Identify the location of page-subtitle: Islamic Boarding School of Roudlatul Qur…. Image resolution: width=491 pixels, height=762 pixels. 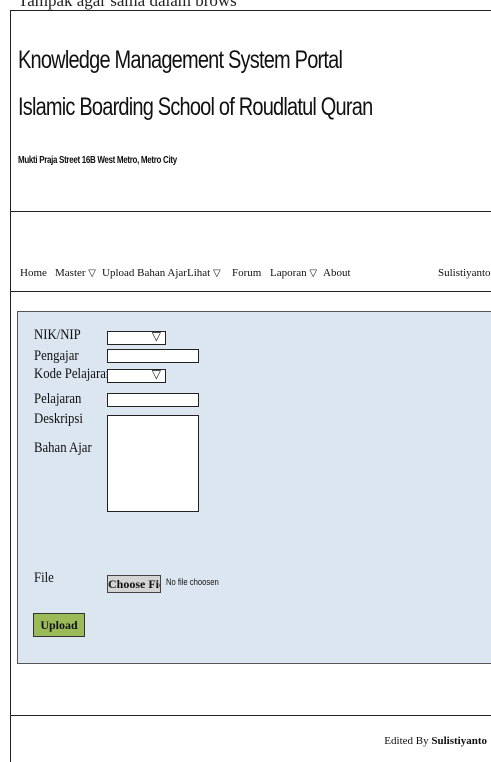
(195, 107).